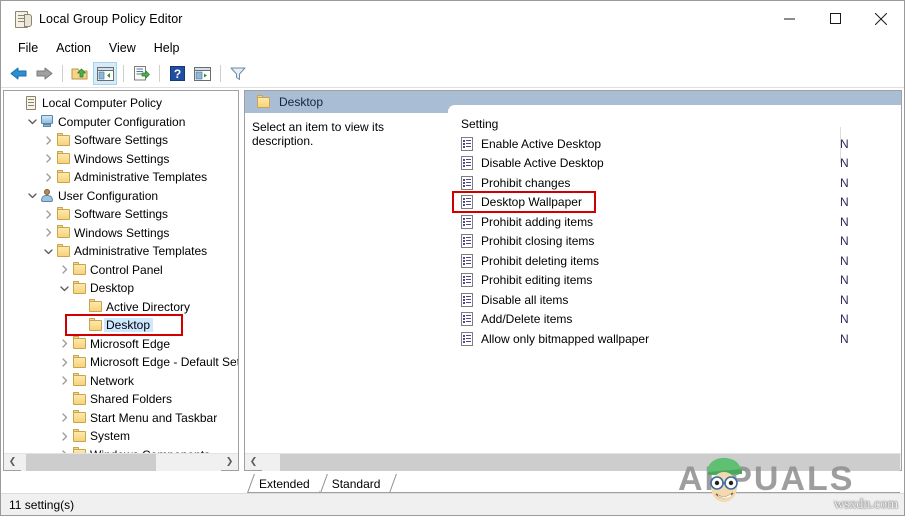 The height and width of the screenshot is (516, 905). What do you see at coordinates (452, 74) in the screenshot?
I see `toolbar: ?` at bounding box center [452, 74].